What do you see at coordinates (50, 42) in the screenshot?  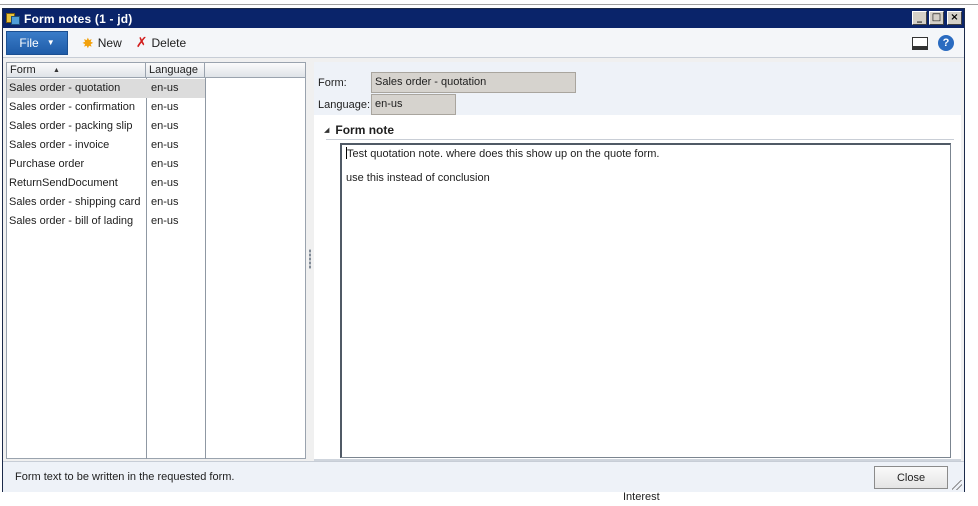 I see `chevron-down-icon: ▼` at bounding box center [50, 42].